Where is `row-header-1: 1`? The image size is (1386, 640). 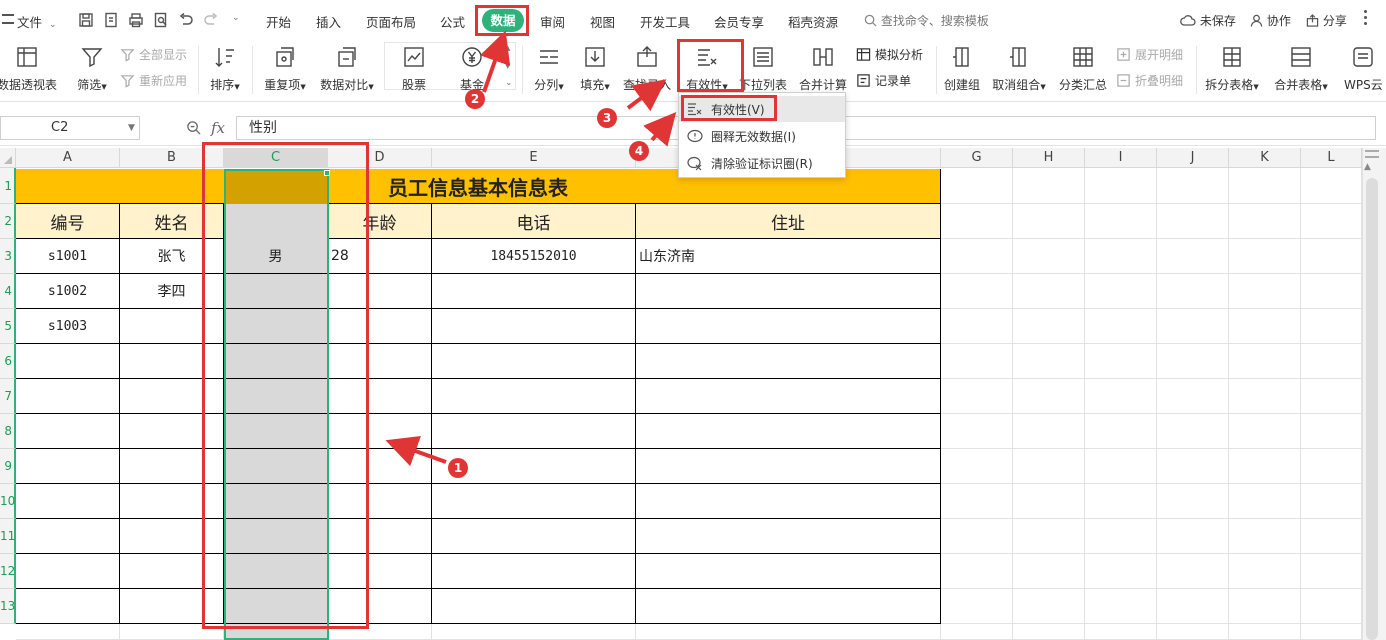 row-header-1: 1 is located at coordinates (8, 186).